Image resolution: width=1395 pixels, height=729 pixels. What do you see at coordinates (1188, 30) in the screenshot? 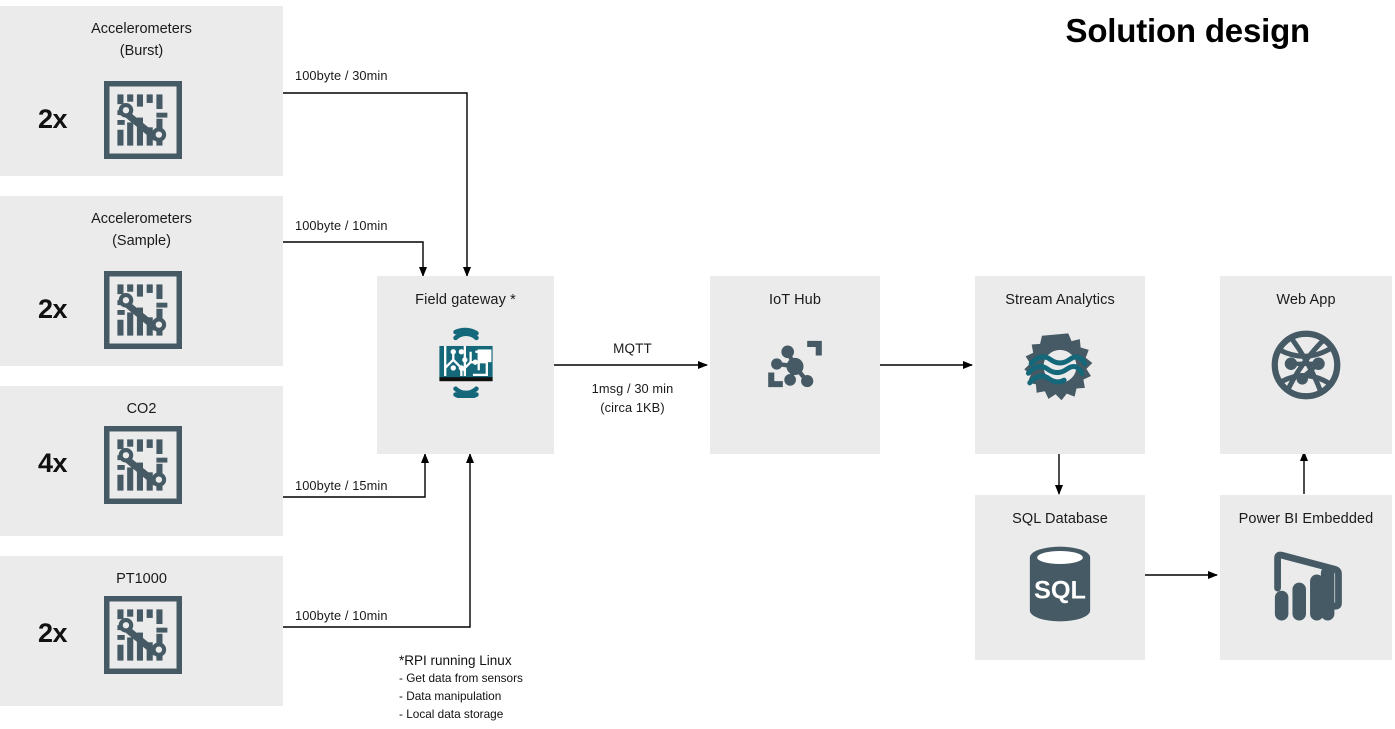
I see `page-title: Solution design` at bounding box center [1188, 30].